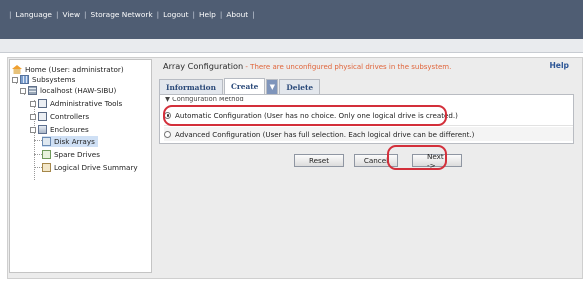 Image resolution: width=583 pixels, height=285 pixels. I want to click on home-icon, so click(17, 69).